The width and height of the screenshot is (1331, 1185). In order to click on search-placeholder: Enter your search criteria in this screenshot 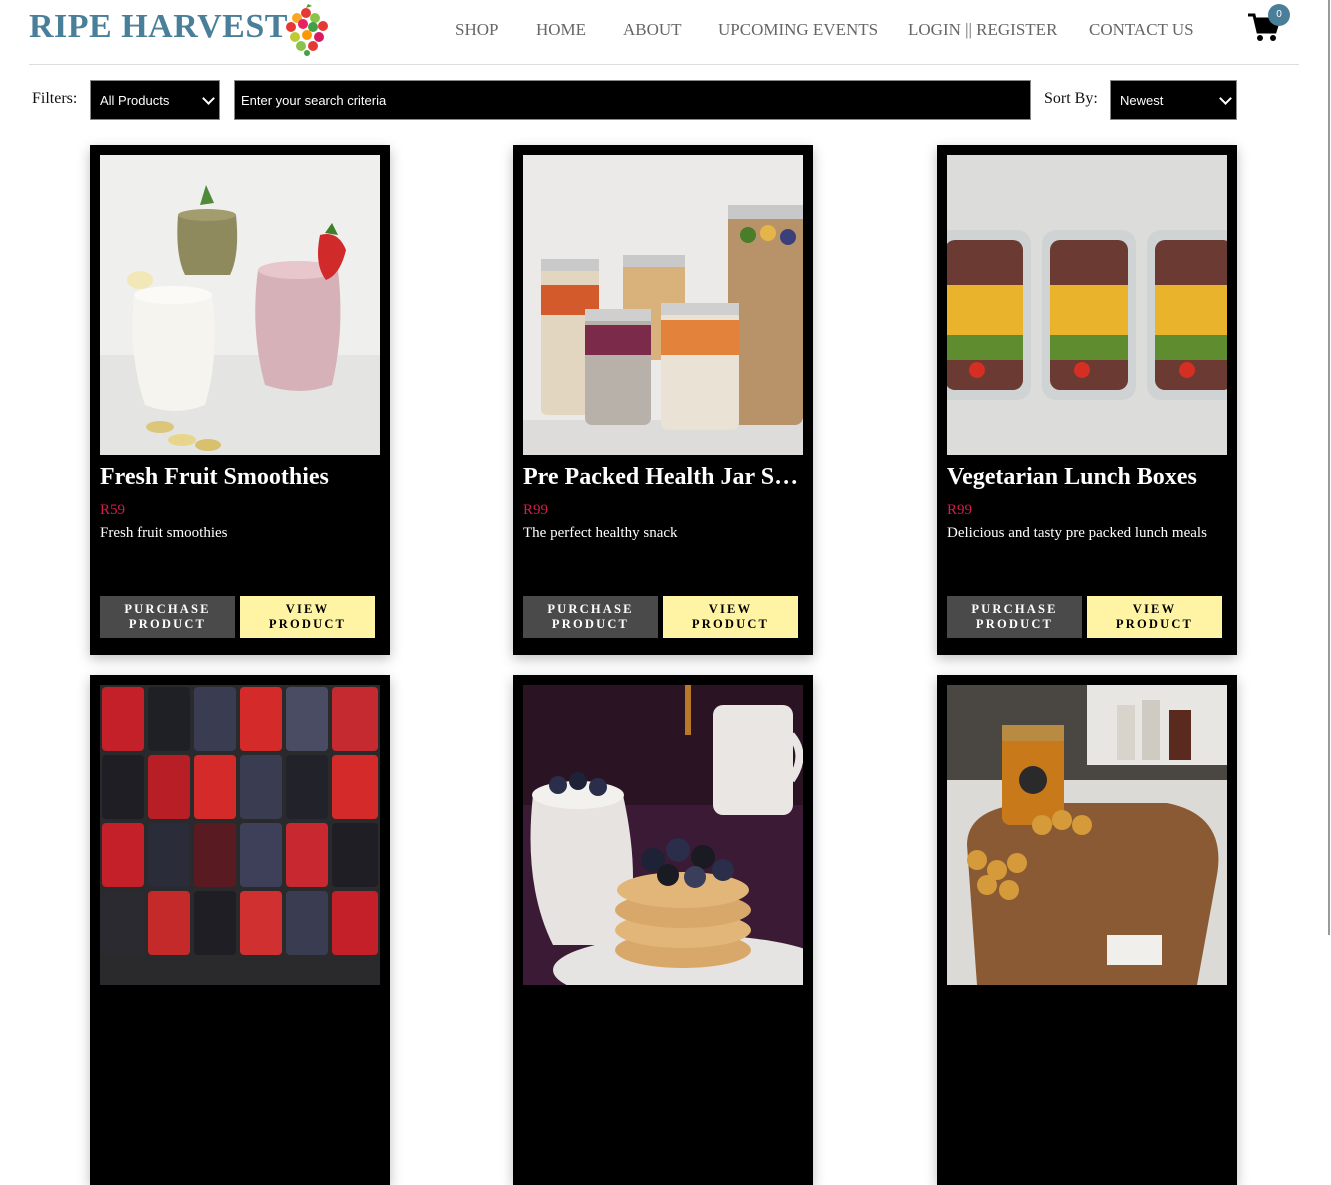, I will do `click(314, 100)`.